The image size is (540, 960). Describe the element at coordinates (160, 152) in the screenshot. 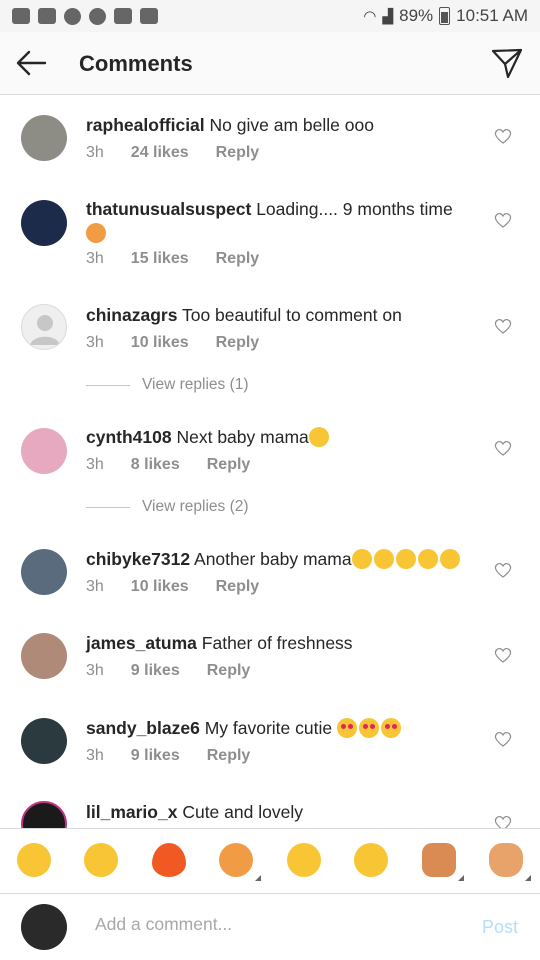

I see `like-count: 24 likes` at that location.